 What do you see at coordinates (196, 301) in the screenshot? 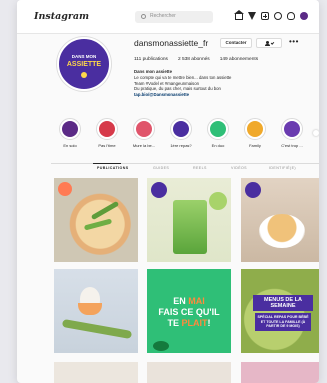
I see `post-text-highlight: MAI` at bounding box center [196, 301].